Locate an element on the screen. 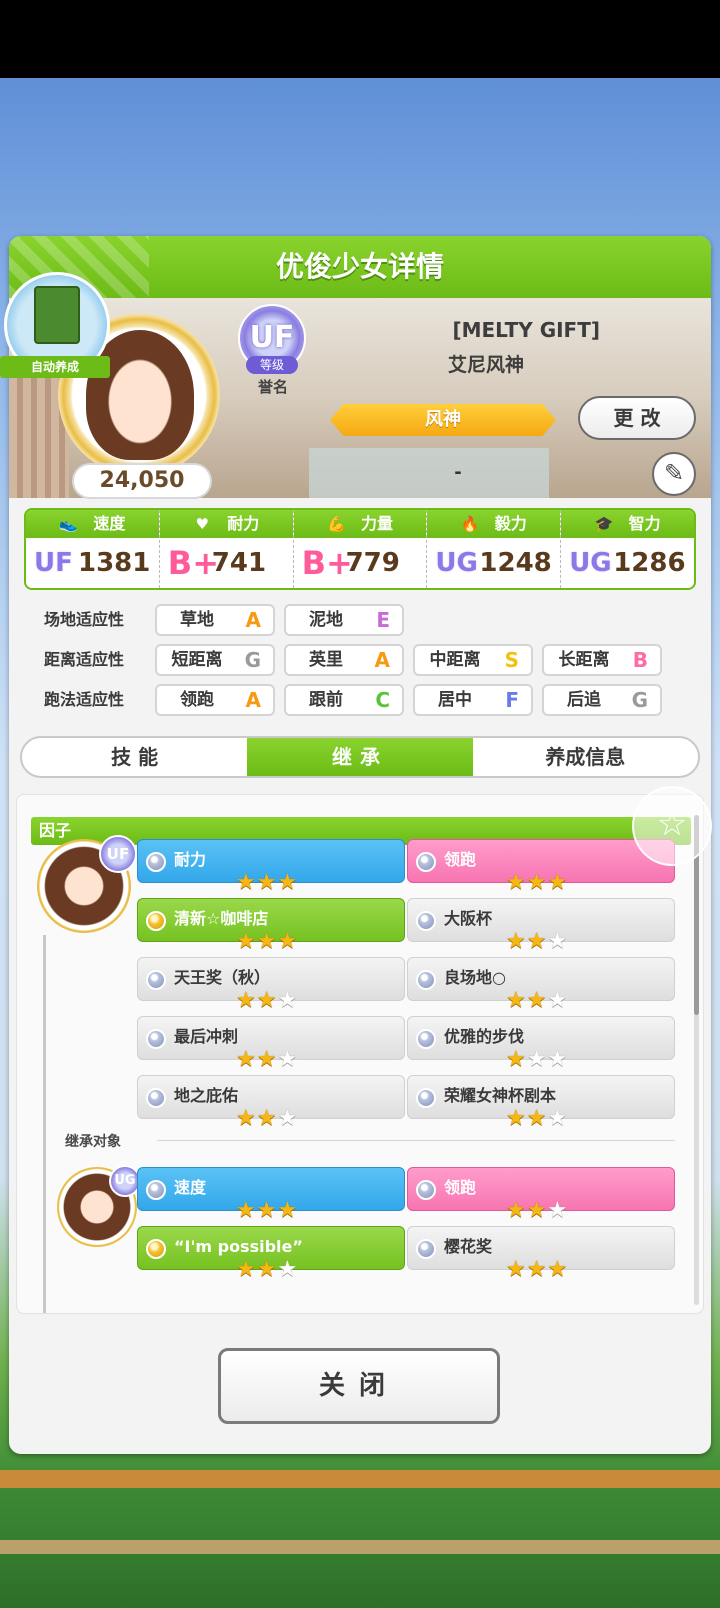 This screenshot has width=720, height=1608. panel-header: 优俊少女详情 is located at coordinates (360, 267).